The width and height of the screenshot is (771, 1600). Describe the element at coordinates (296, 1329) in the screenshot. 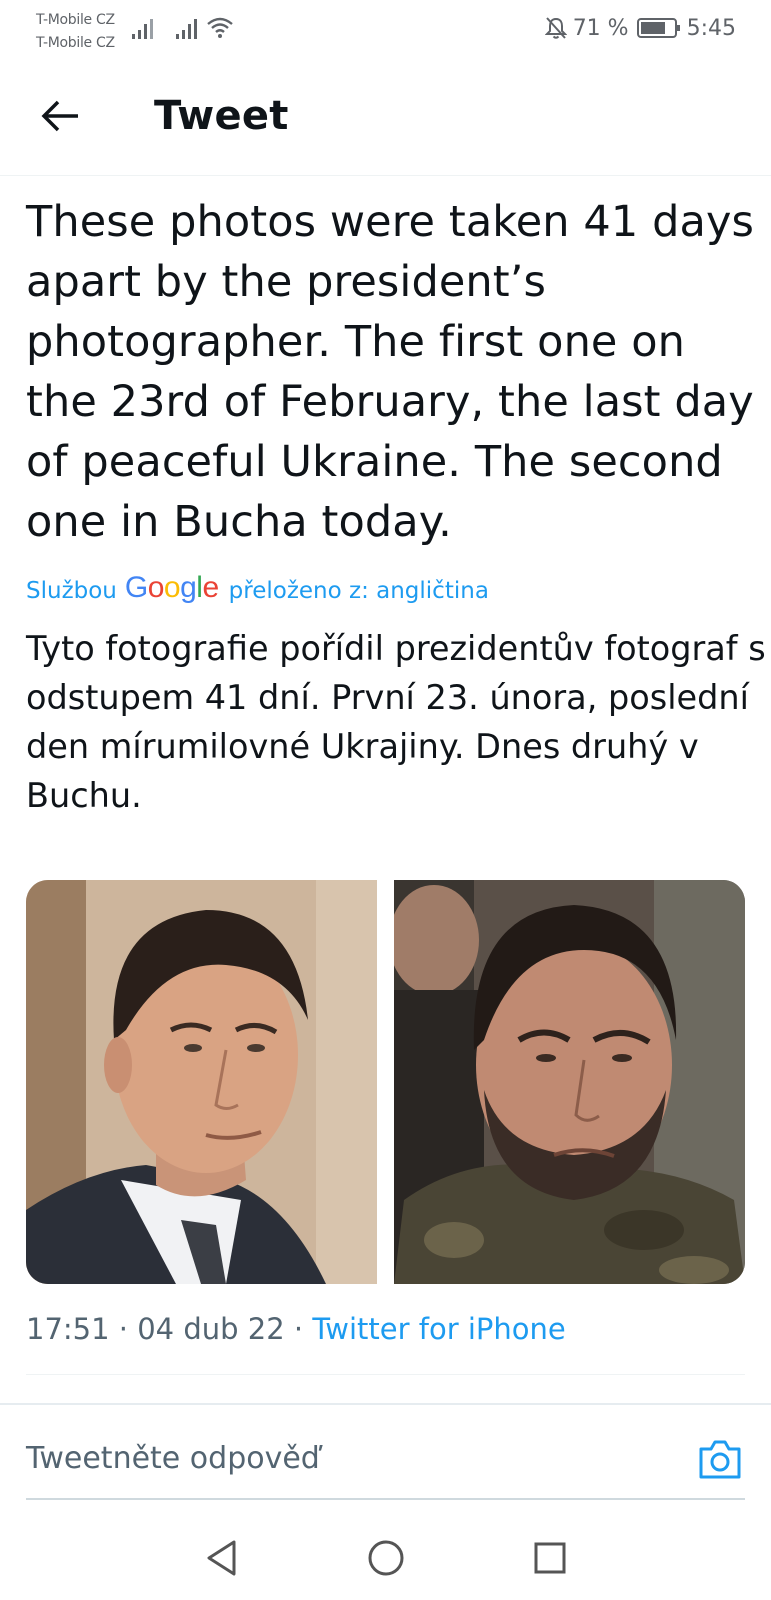

I see `tweet-meta: 17:51 · 04 dub 22 · Twitter for iPhone` at that location.